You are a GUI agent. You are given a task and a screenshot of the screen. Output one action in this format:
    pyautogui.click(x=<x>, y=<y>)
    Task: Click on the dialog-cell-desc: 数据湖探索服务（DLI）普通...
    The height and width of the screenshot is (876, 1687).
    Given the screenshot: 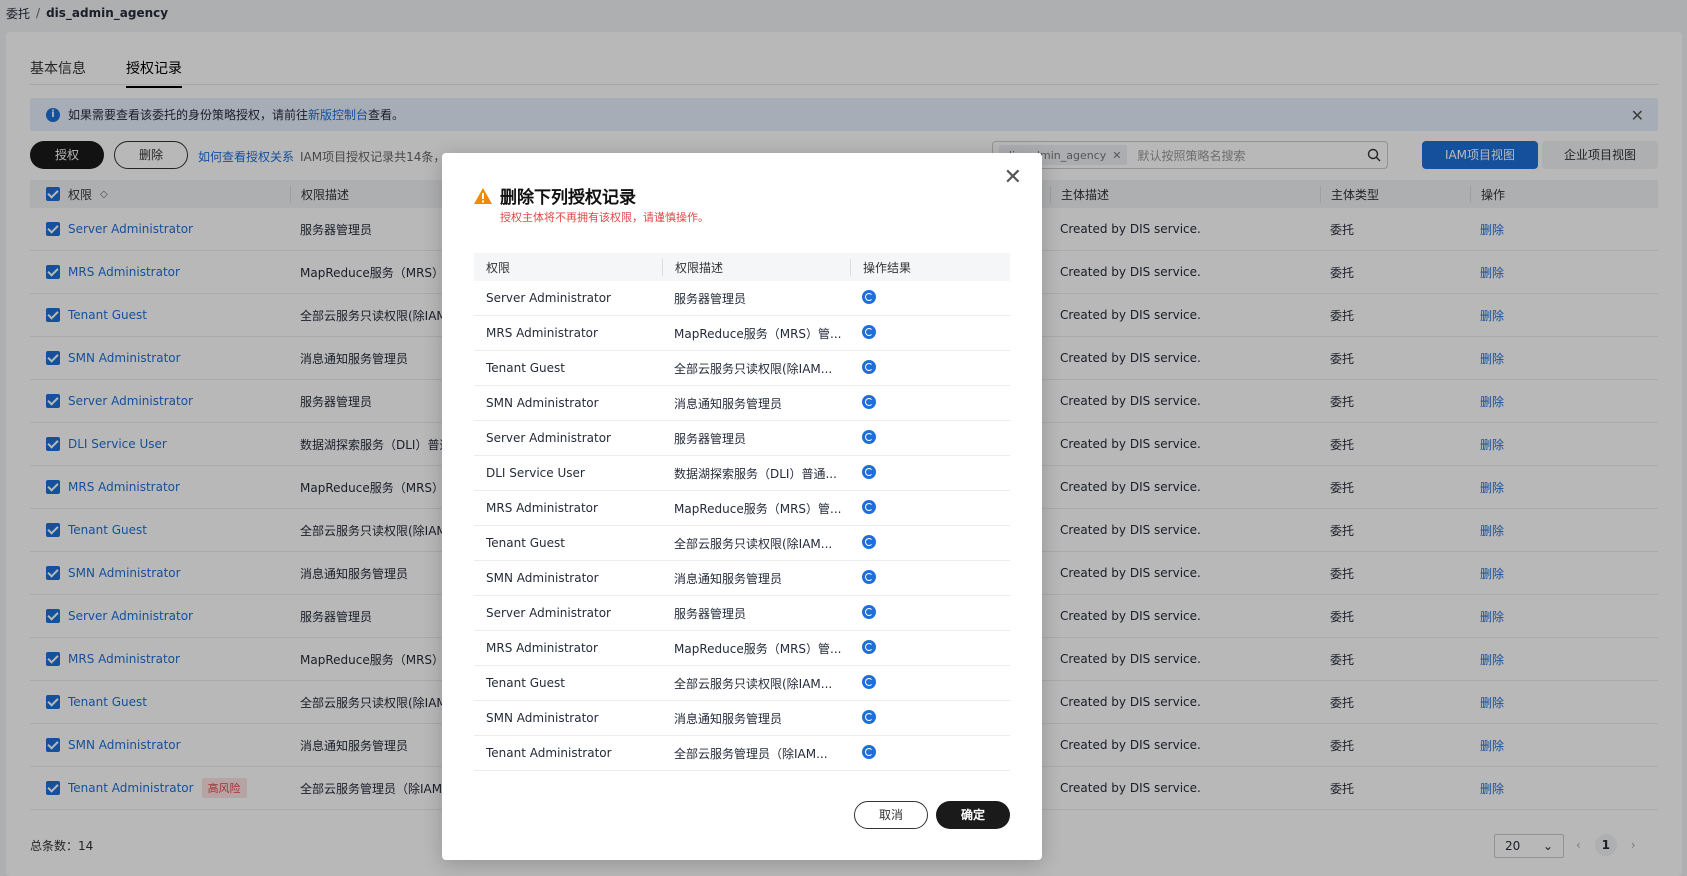 What is the action you would take?
    pyautogui.click(x=755, y=473)
    